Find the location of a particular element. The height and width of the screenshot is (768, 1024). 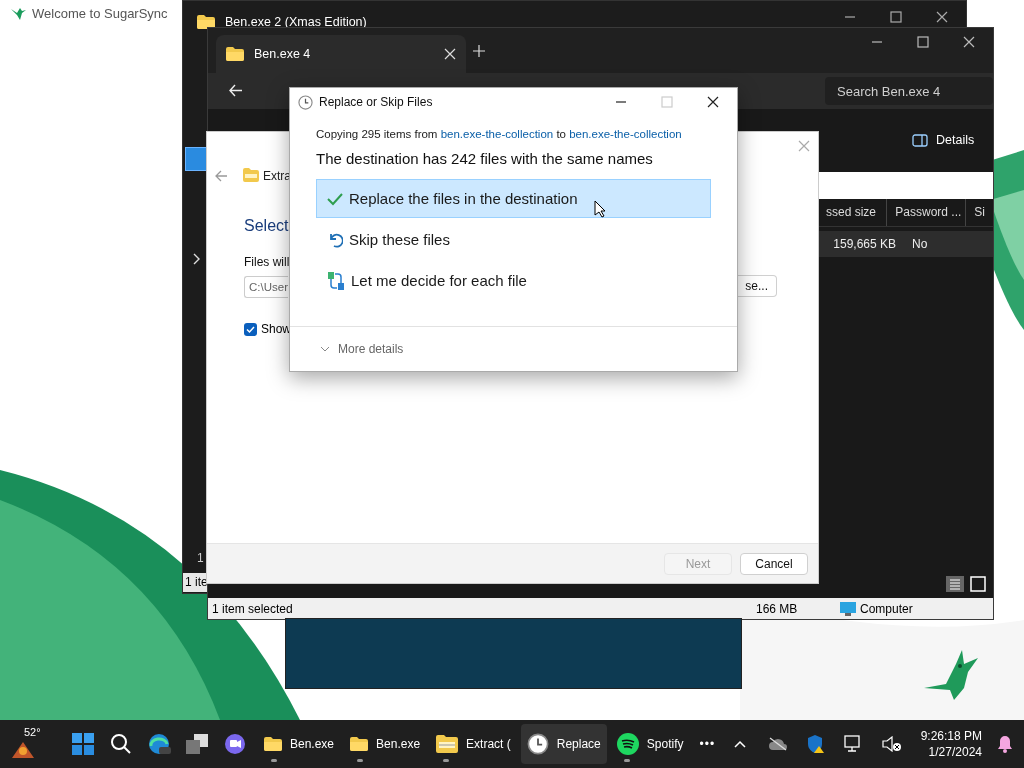

cancel-button: Cancel is located at coordinates (774, 563).